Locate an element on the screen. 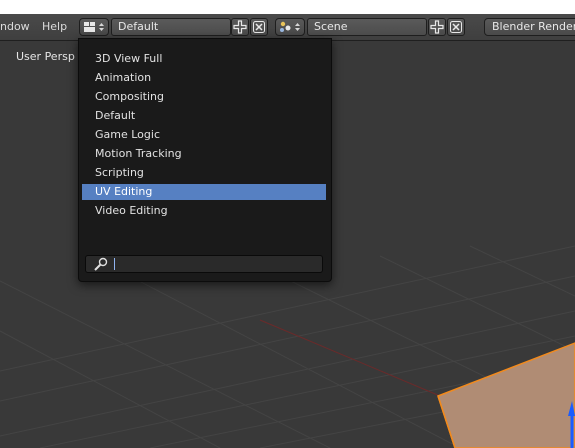 The height and width of the screenshot is (448, 575). screen-layout-icon is located at coordinates (94, 27).